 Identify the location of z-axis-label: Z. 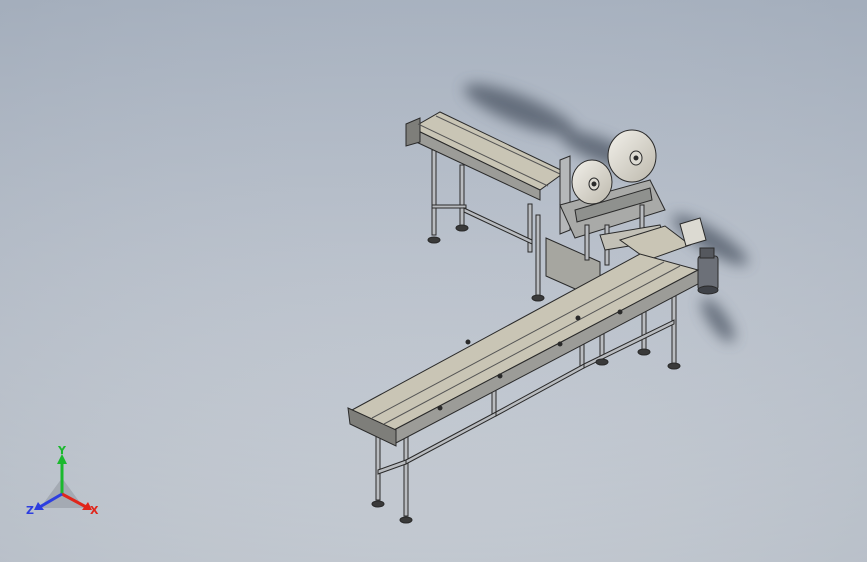
(30, 510).